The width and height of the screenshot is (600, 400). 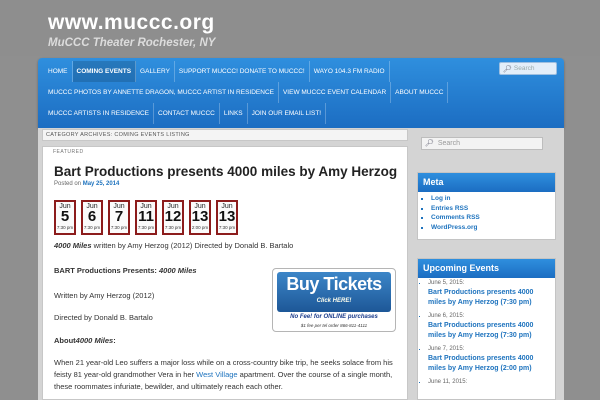 What do you see at coordinates (334, 325) in the screenshot?
I see `buy-tickets-fee-note: $1 fee per tel order 866-811-4111` at bounding box center [334, 325].